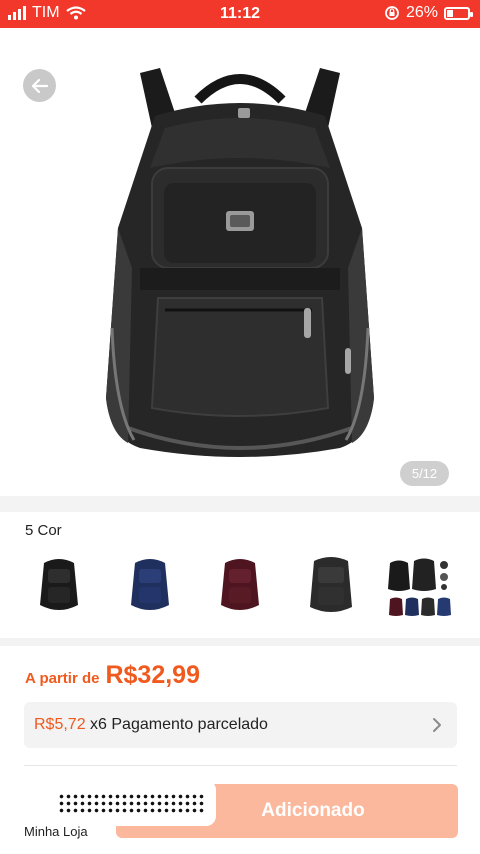  Describe the element at coordinates (56, 831) in the screenshot. I see `my-store-link: Minha Loja` at that location.